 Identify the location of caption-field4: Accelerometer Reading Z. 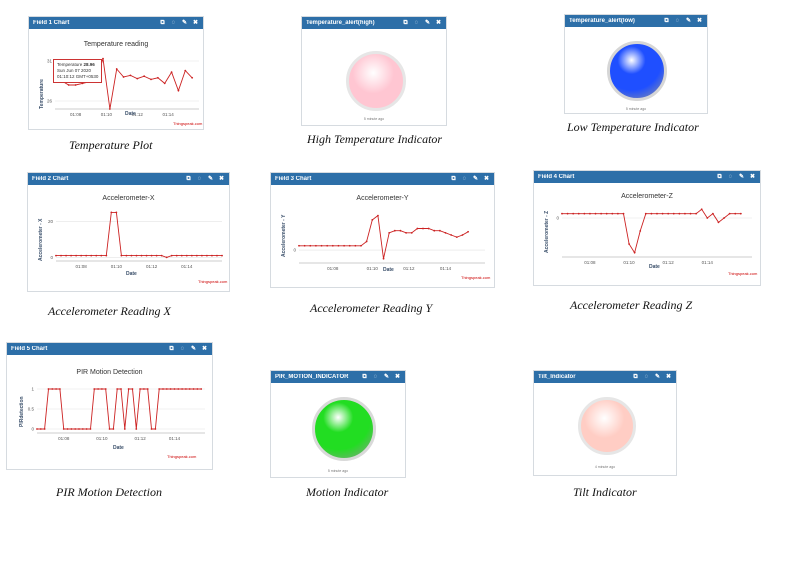
(631, 305).